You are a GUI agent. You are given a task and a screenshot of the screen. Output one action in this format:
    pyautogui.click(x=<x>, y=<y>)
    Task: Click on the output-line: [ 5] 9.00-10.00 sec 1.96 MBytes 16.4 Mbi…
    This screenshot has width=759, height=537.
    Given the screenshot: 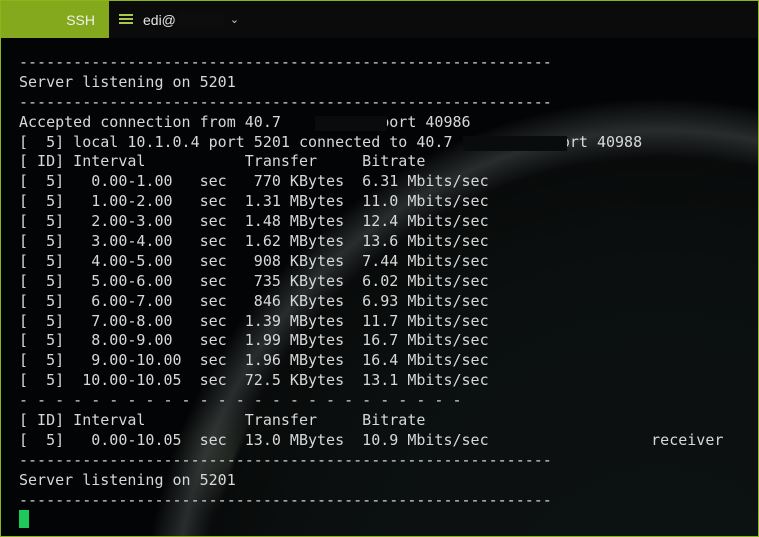 What is the action you would take?
    pyautogui.click(x=254, y=360)
    